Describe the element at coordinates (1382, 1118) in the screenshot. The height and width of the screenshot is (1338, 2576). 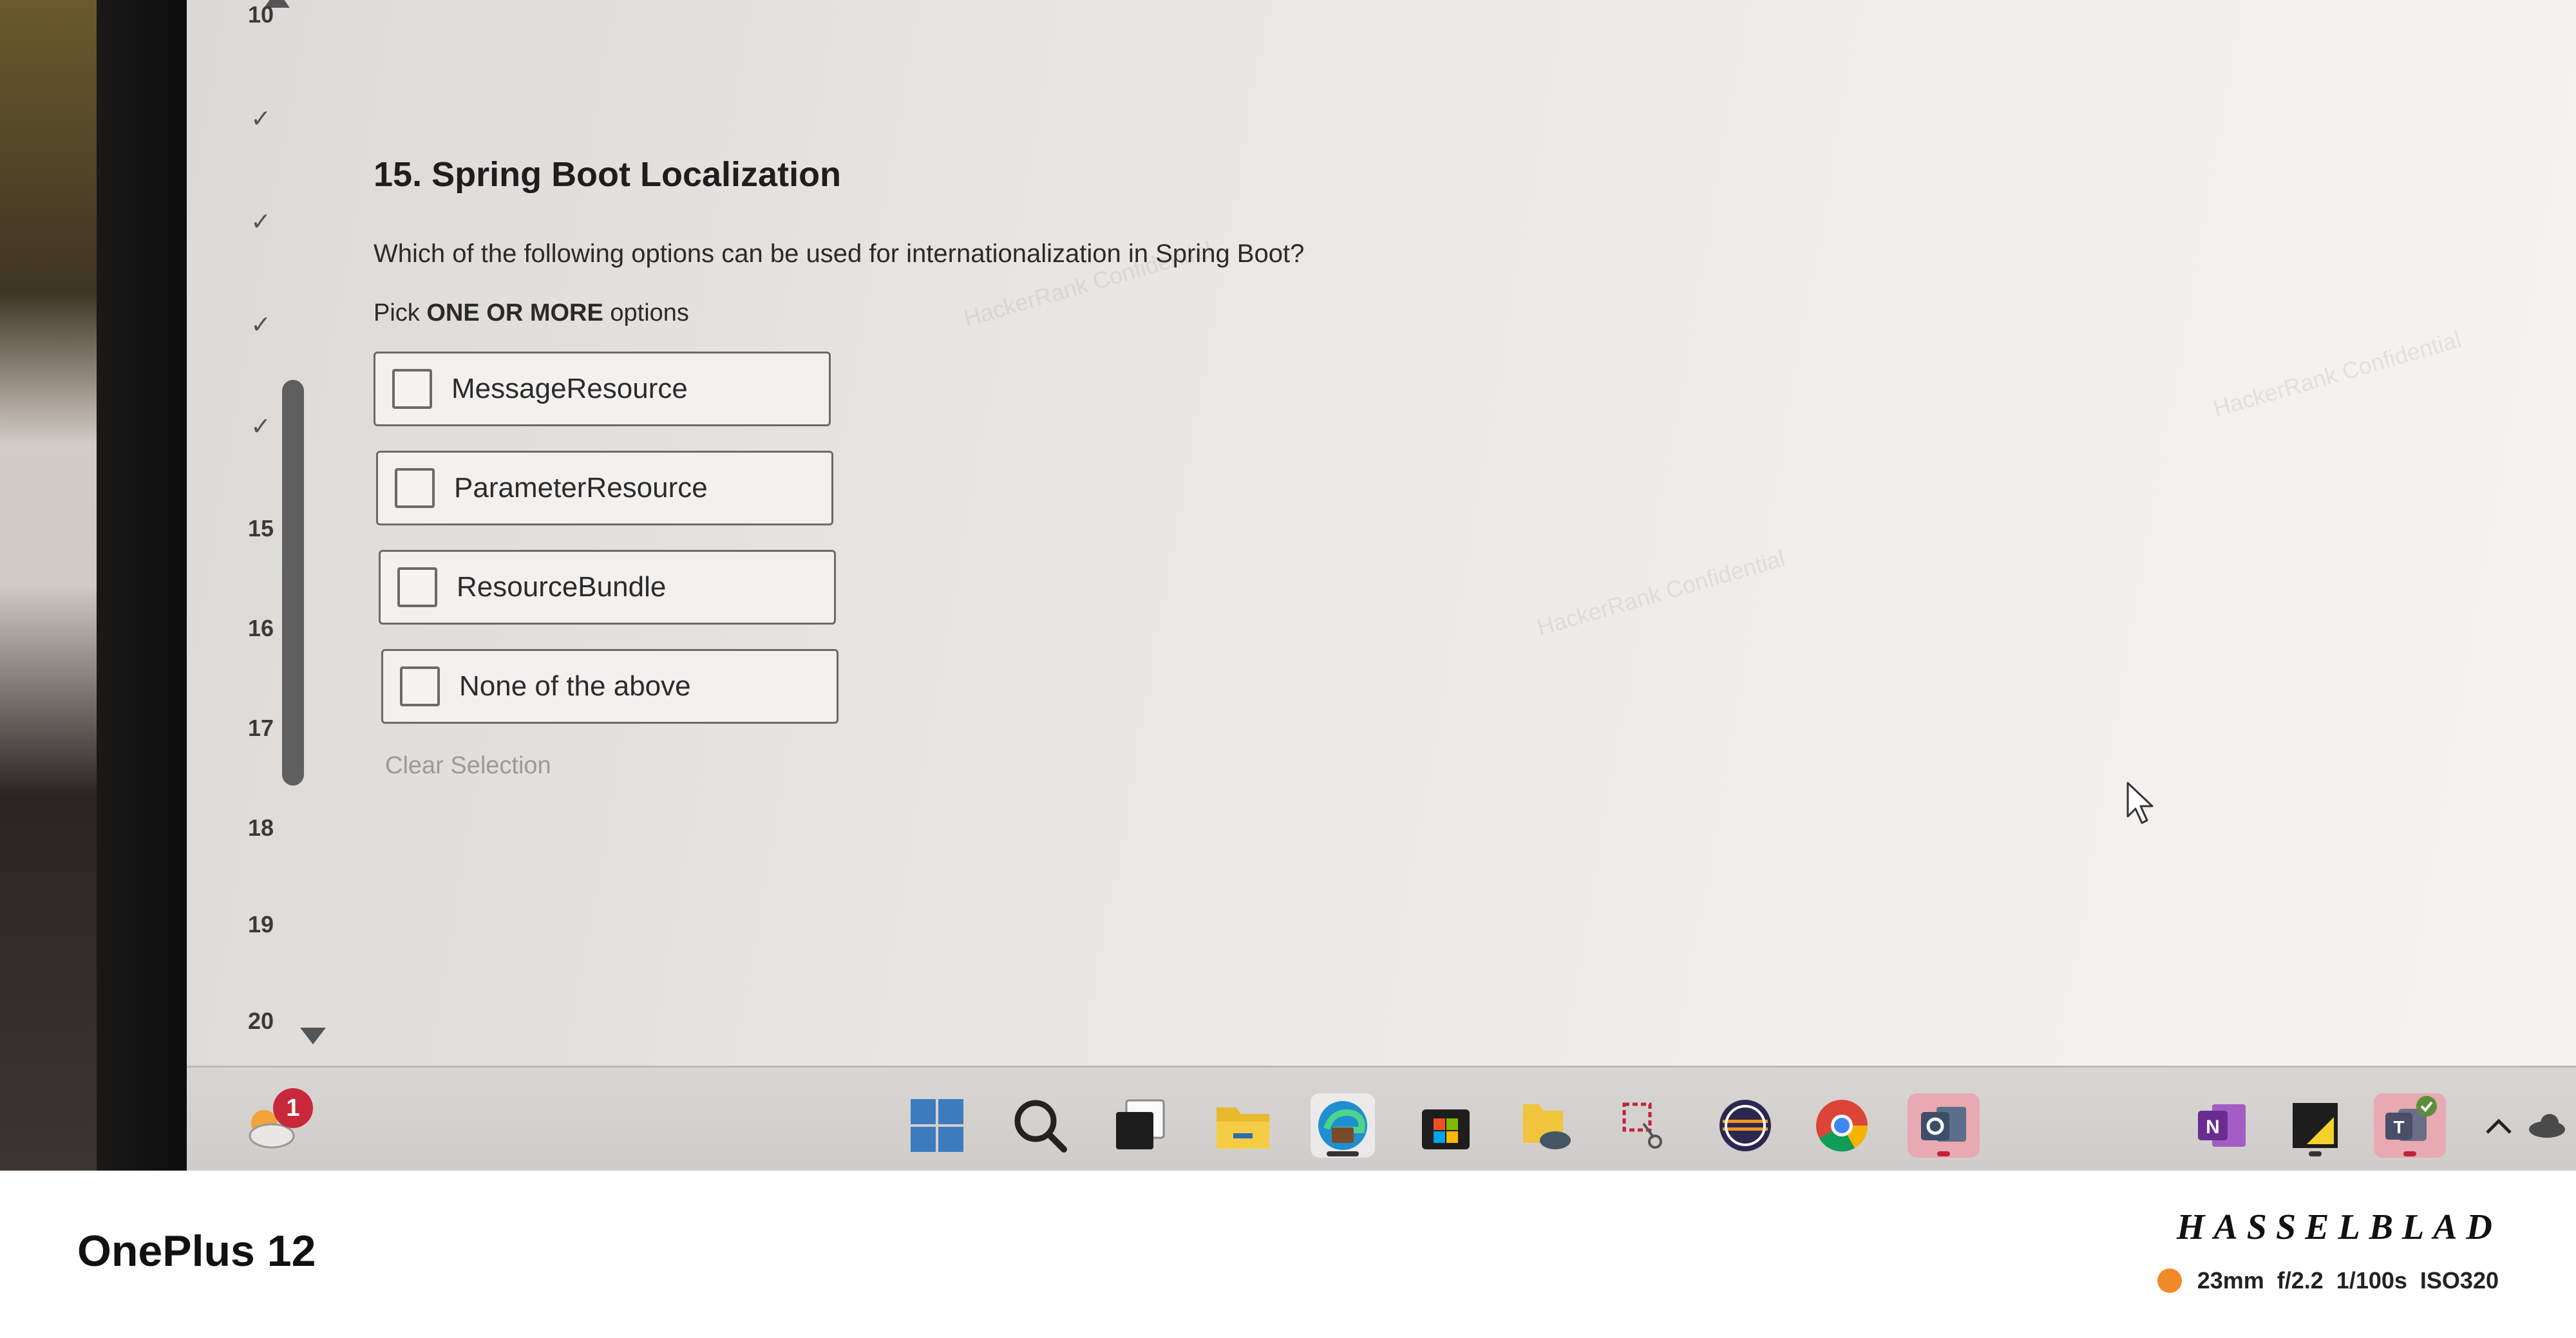
I see `taskbar: 1 N T` at that location.